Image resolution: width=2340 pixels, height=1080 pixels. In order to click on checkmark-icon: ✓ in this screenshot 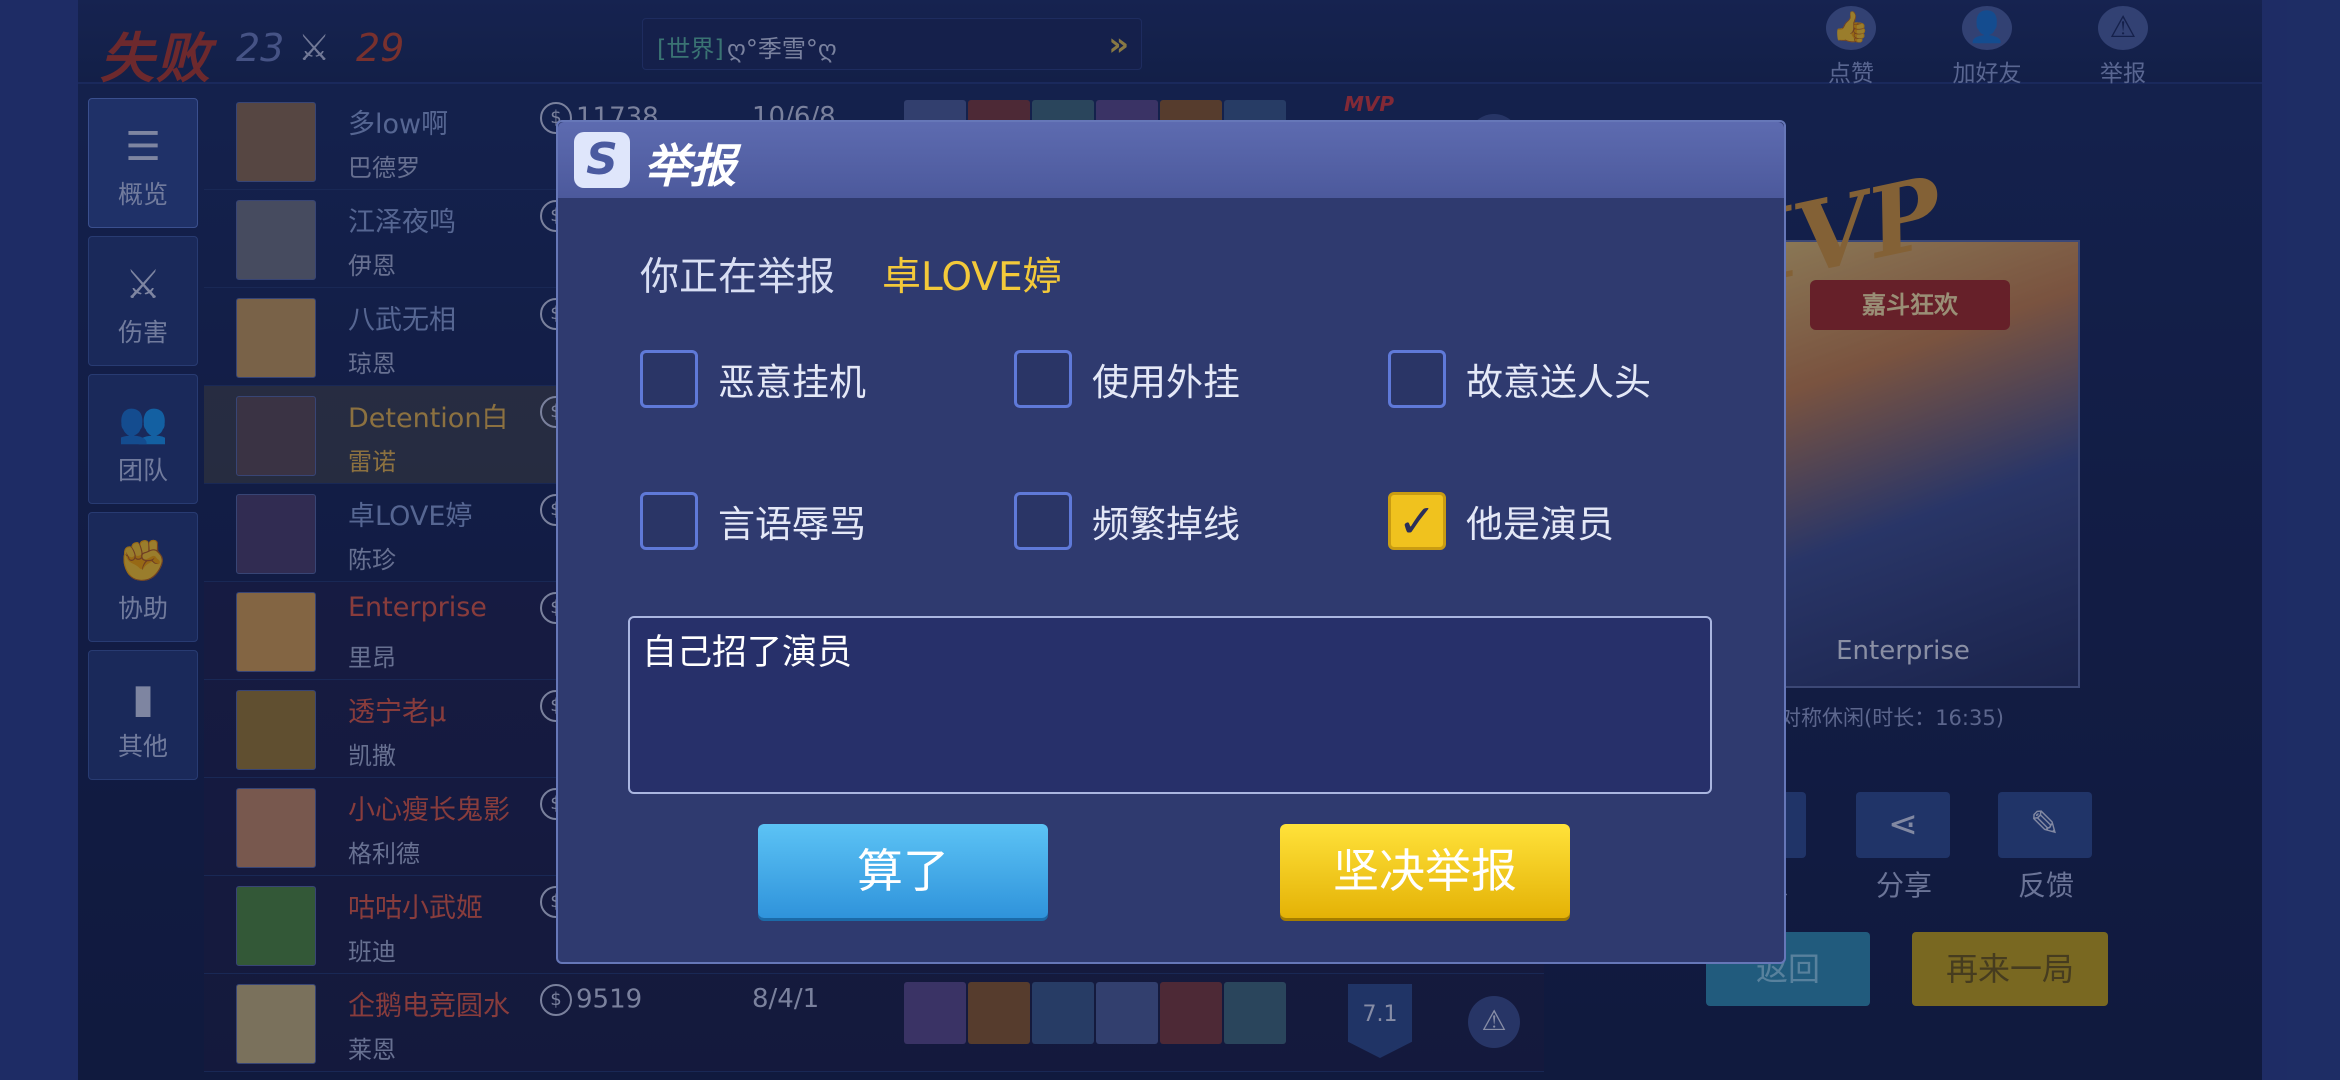, I will do `click(1417, 521)`.